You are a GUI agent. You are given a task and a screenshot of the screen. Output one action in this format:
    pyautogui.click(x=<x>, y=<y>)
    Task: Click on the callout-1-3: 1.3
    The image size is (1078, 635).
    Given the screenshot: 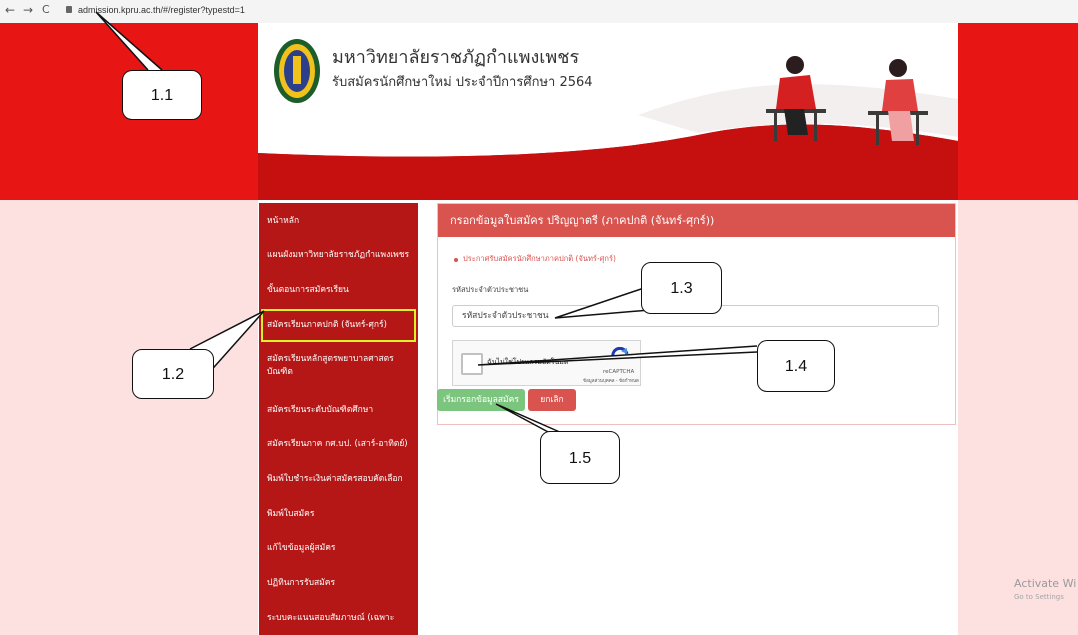 What is the action you would take?
    pyautogui.click(x=681, y=288)
    